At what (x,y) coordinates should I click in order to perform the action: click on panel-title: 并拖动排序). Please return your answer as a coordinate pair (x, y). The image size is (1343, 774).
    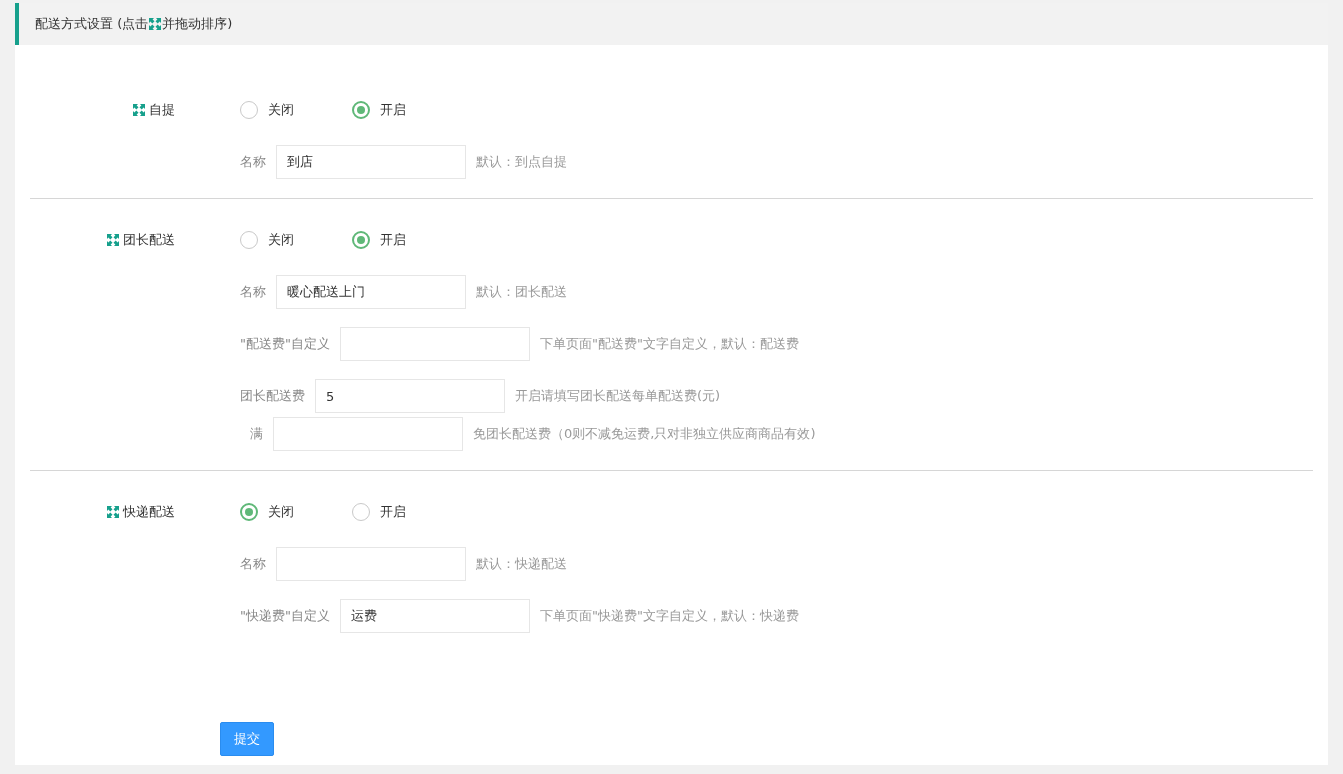
    Looking at the image, I should click on (197, 24).